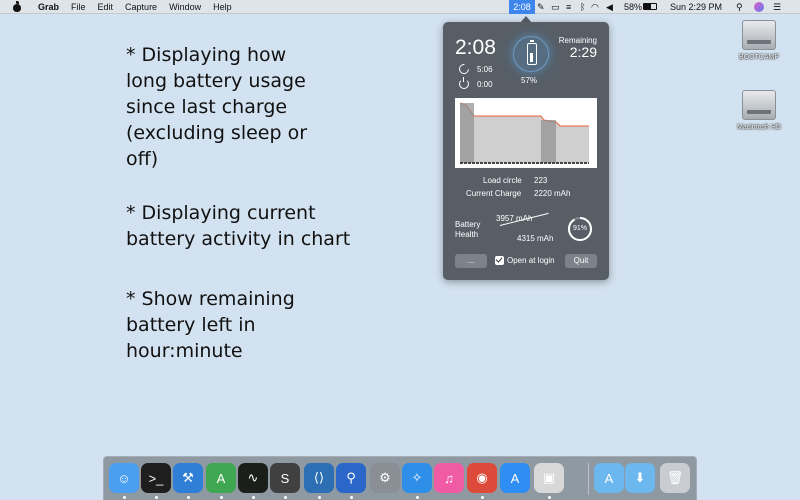 The image size is (800, 500). Describe the element at coordinates (184, 351) in the screenshot. I see `desc-line: hour:minute` at that location.